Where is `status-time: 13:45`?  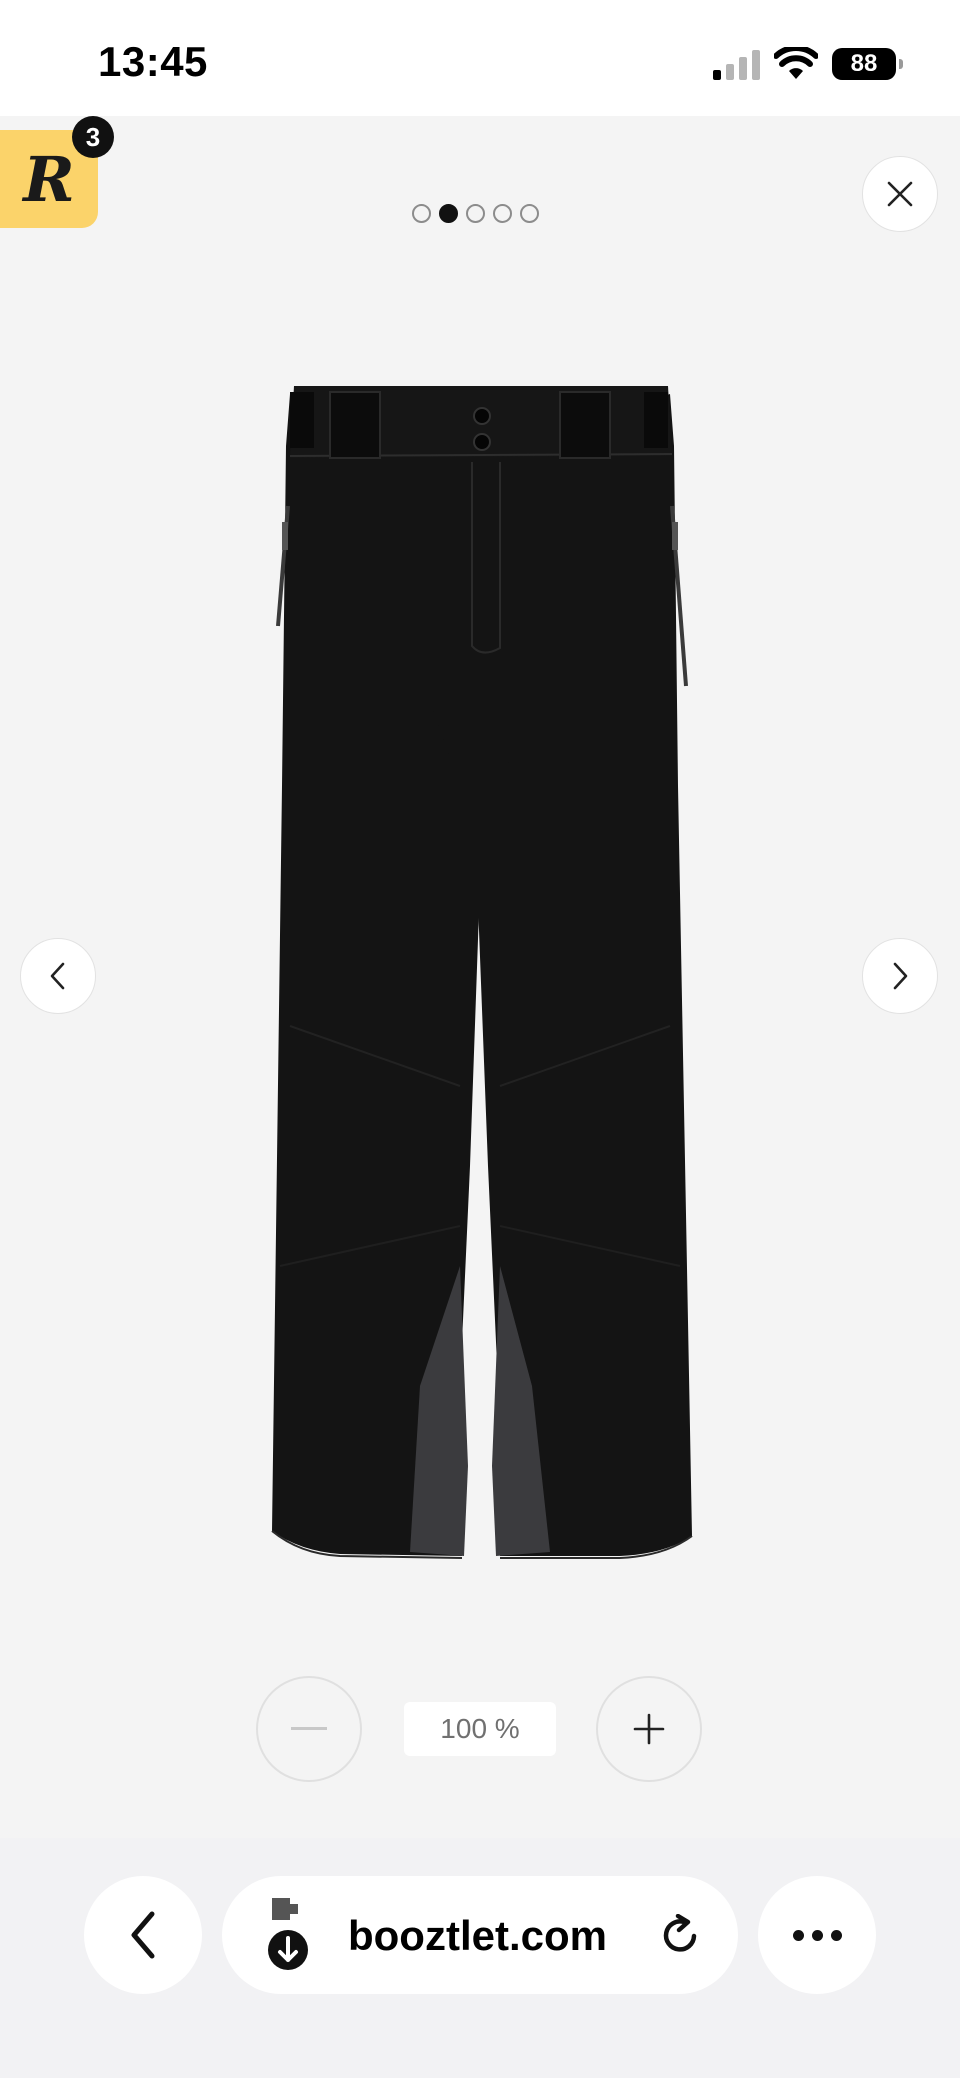 status-time: 13:45 is located at coordinates (153, 61).